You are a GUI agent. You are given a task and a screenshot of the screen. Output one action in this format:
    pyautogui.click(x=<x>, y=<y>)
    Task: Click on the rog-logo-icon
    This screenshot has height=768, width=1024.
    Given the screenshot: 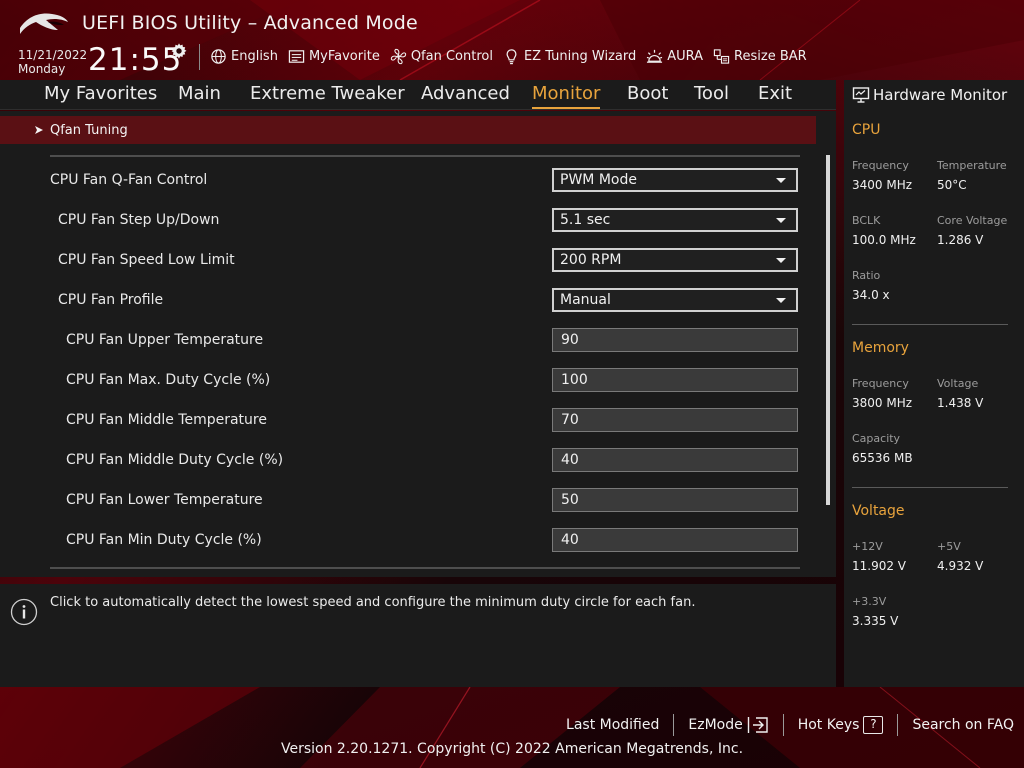 What is the action you would take?
    pyautogui.click(x=44, y=24)
    